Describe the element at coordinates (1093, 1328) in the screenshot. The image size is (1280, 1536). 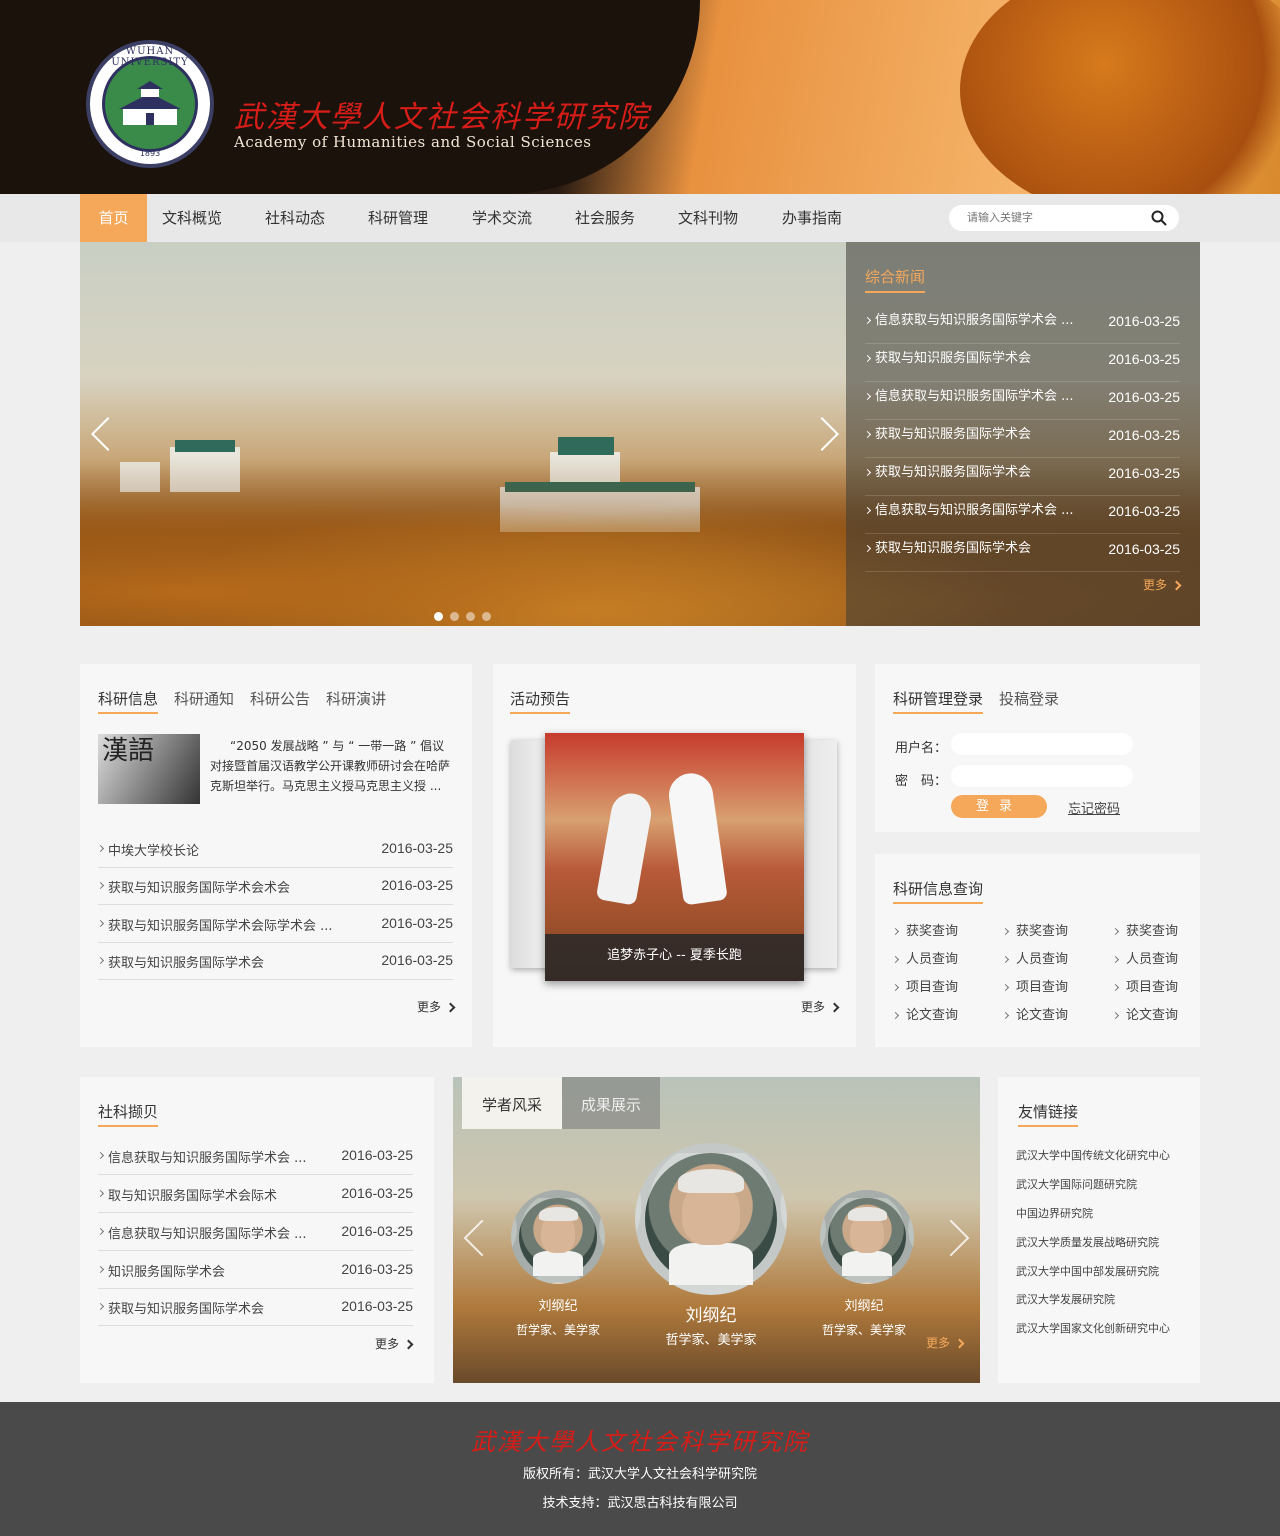
I see `friend-link: 武汉大学国家文化创新研究中心` at that location.